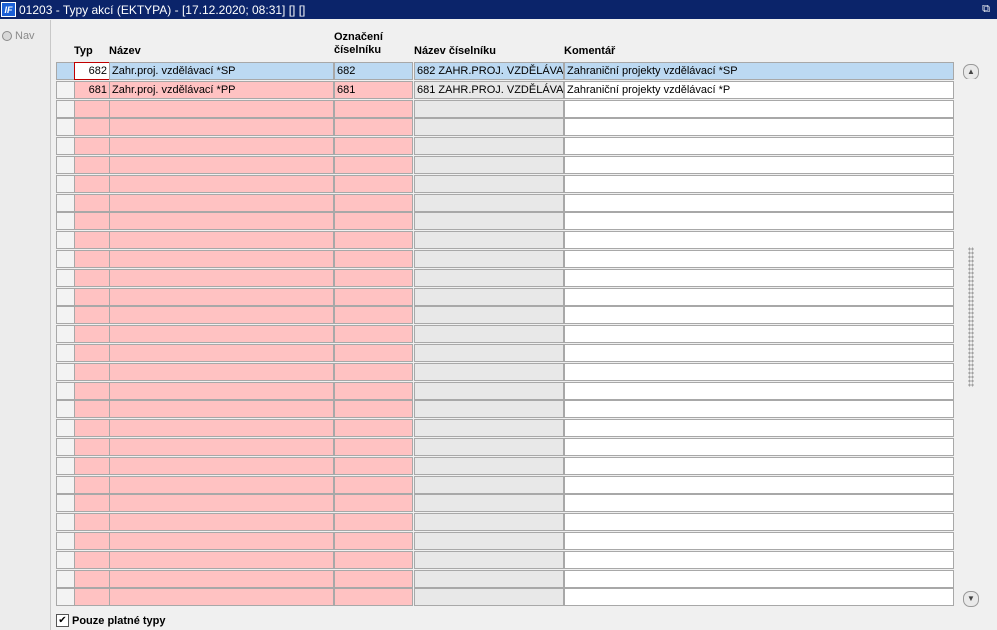  Describe the element at coordinates (489, 90) in the screenshot. I see `nazev-ciselniku-field: 681 ZAHR.PROJ. VZDĚLÁVAC` at that location.